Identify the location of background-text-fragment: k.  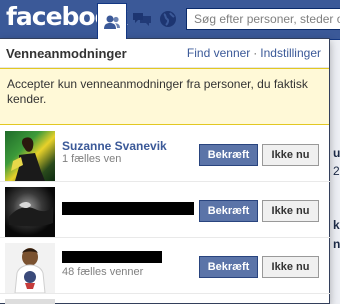
(336, 225).